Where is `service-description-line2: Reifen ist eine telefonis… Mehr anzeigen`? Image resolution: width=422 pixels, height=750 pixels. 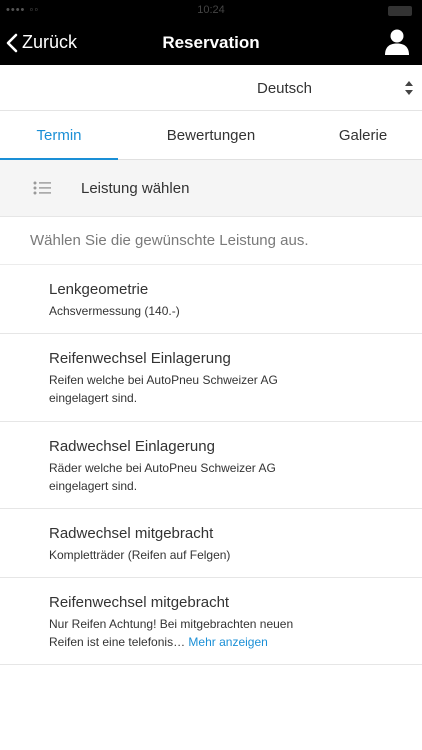 service-description-line2: Reifen ist eine telefonis… Mehr anzeigen is located at coordinates (225, 642).